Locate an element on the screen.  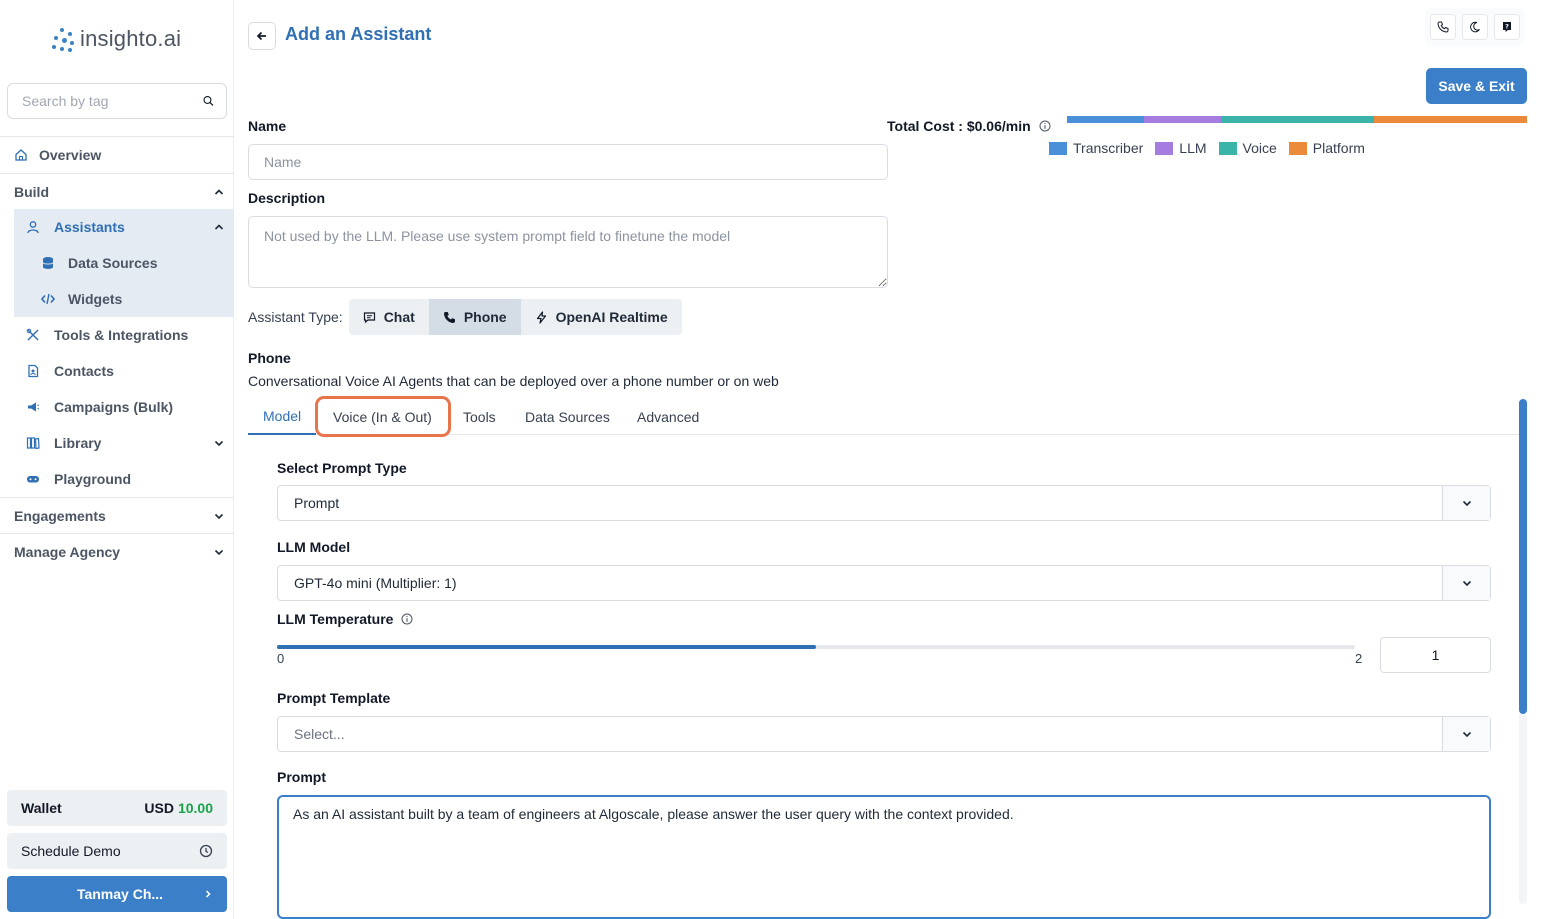
sidebar-section-label: Manage Agency is located at coordinates (67, 551).